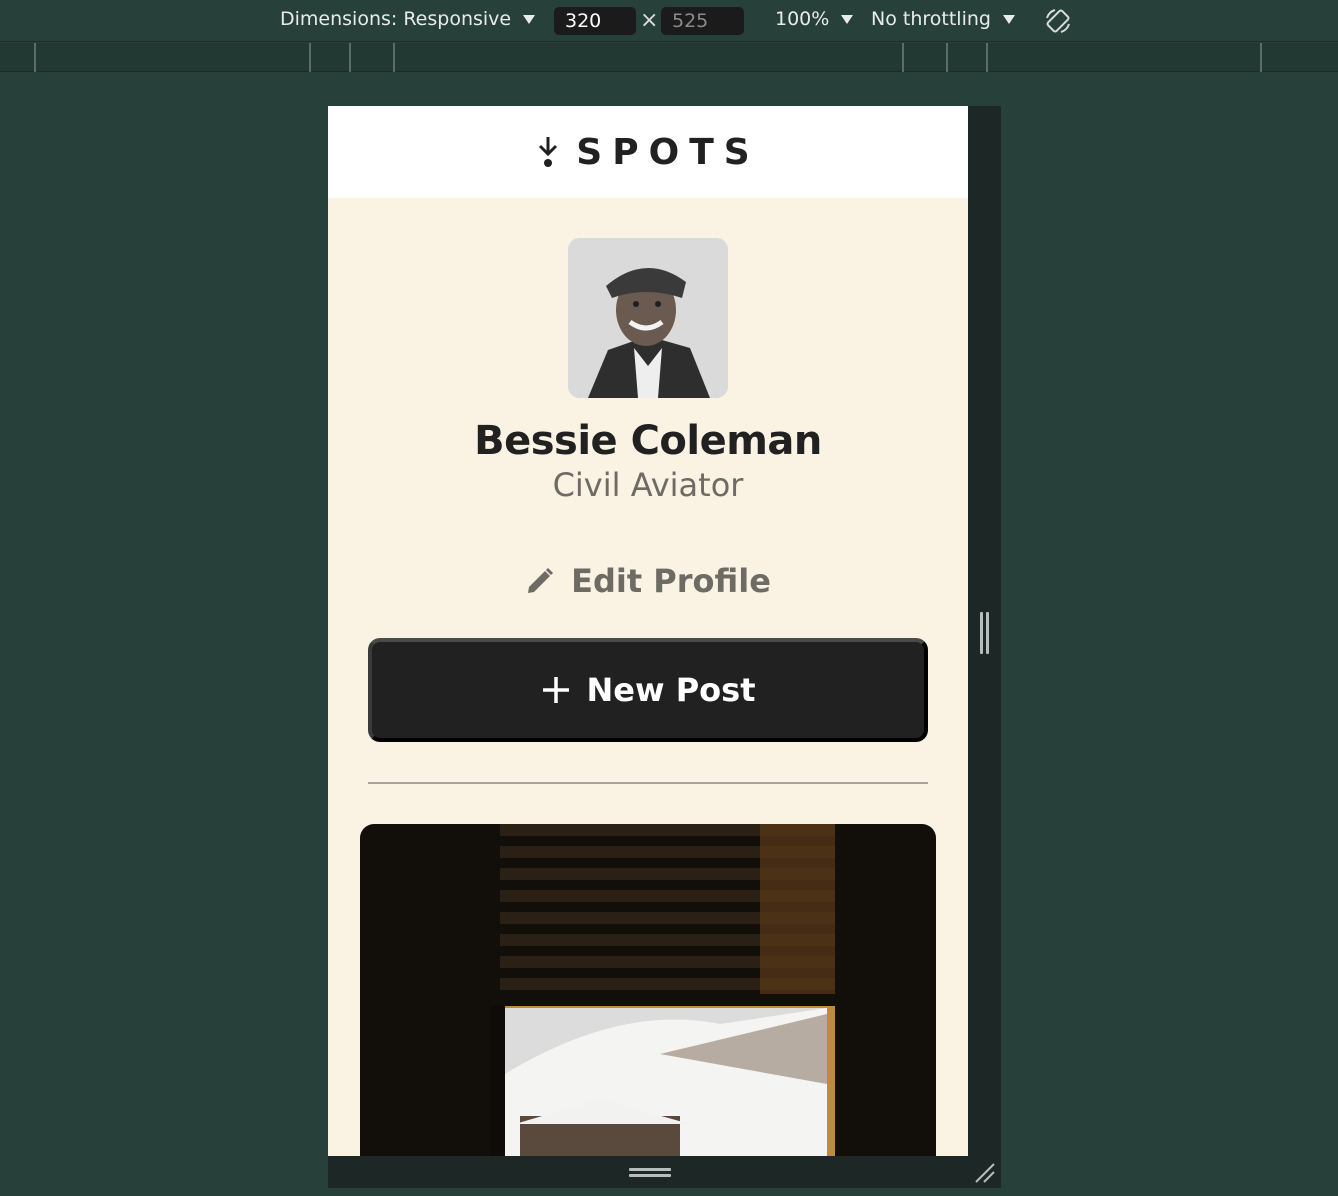 Image resolution: width=1338 pixels, height=1196 pixels. What do you see at coordinates (595, 21) in the screenshot?
I see `width-input: 320` at bounding box center [595, 21].